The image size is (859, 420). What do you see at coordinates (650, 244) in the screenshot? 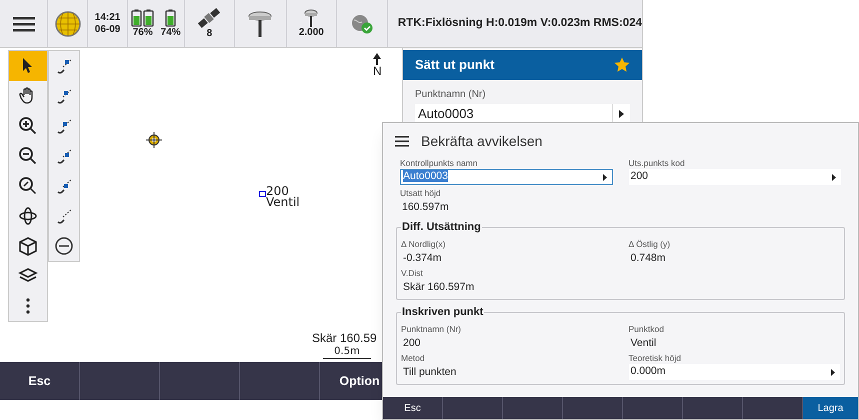
I see `field-label: Δ Östlig (y)` at bounding box center [650, 244].